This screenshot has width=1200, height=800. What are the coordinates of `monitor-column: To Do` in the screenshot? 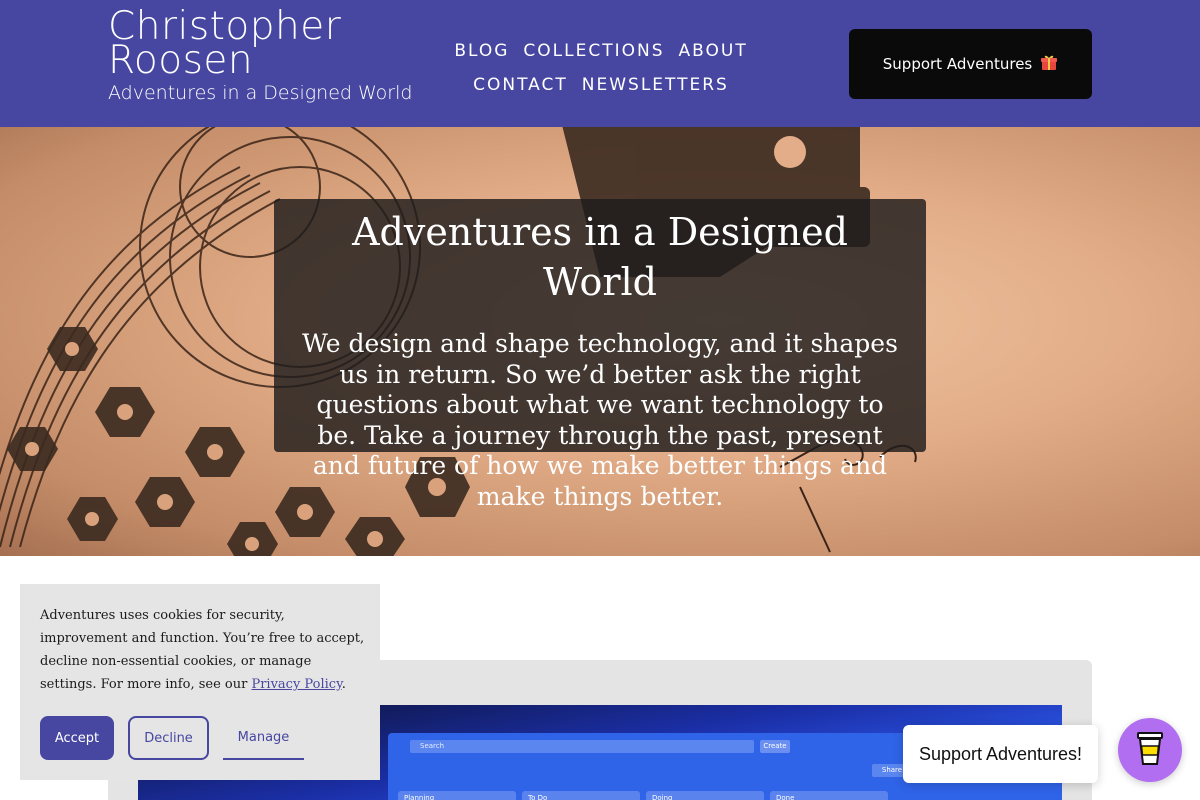 It's located at (581, 795).